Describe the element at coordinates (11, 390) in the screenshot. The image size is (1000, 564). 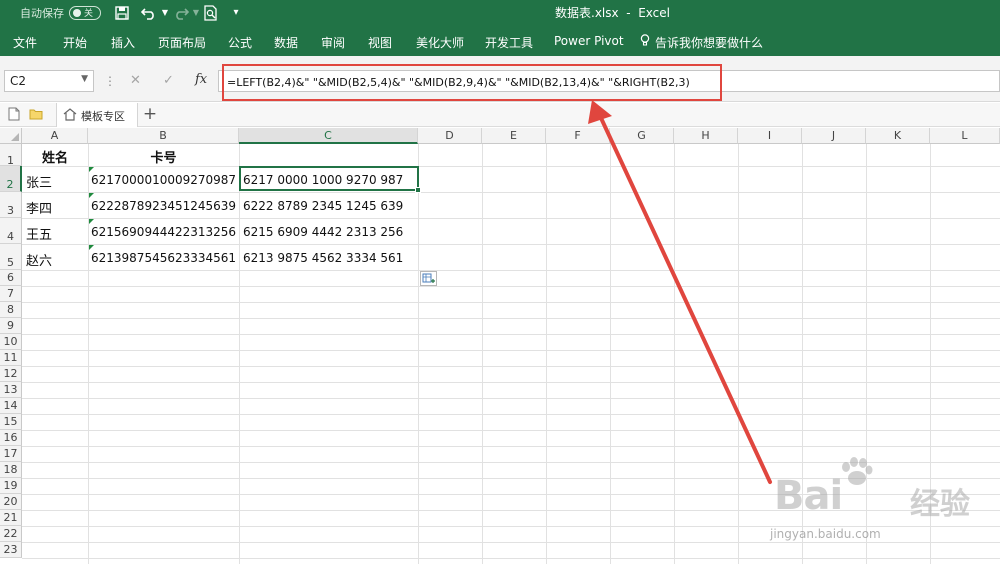
I see `row-header-13: 13` at that location.